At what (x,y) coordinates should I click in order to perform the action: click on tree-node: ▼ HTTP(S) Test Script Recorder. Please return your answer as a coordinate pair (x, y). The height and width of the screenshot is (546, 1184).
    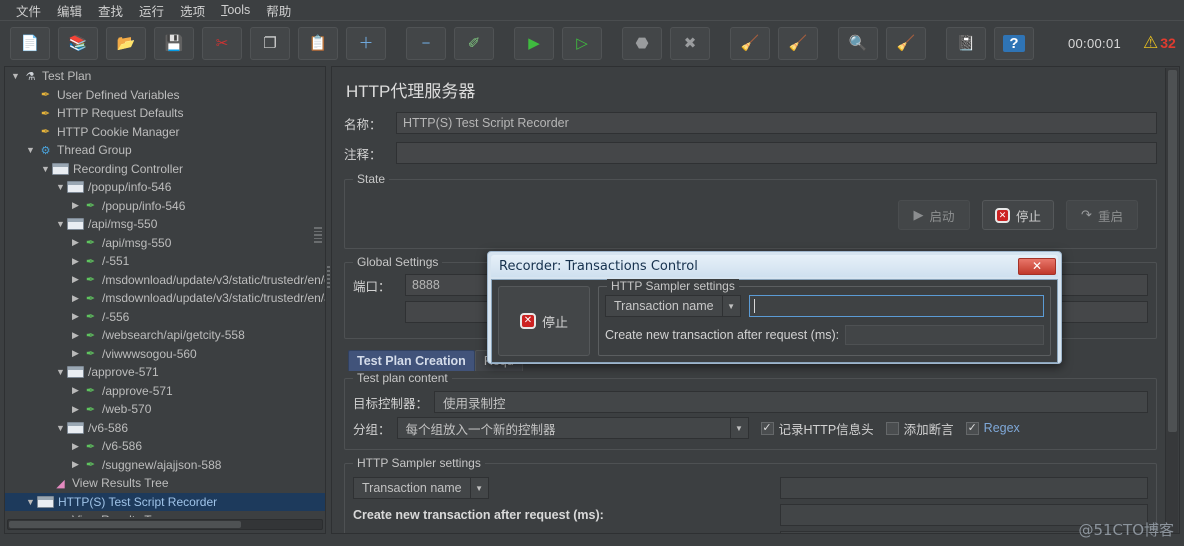
    Looking at the image, I should click on (165, 501).